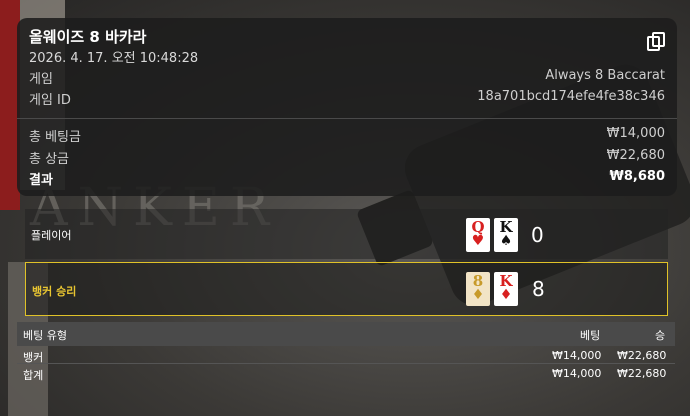 This screenshot has height=416, width=690. I want to click on player-score: 0, so click(537, 235).